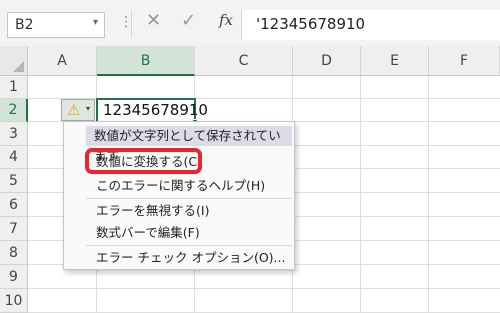 This screenshot has height=313, width=500. Describe the element at coordinates (14, 277) in the screenshot. I see `row-header-9: 9` at that location.